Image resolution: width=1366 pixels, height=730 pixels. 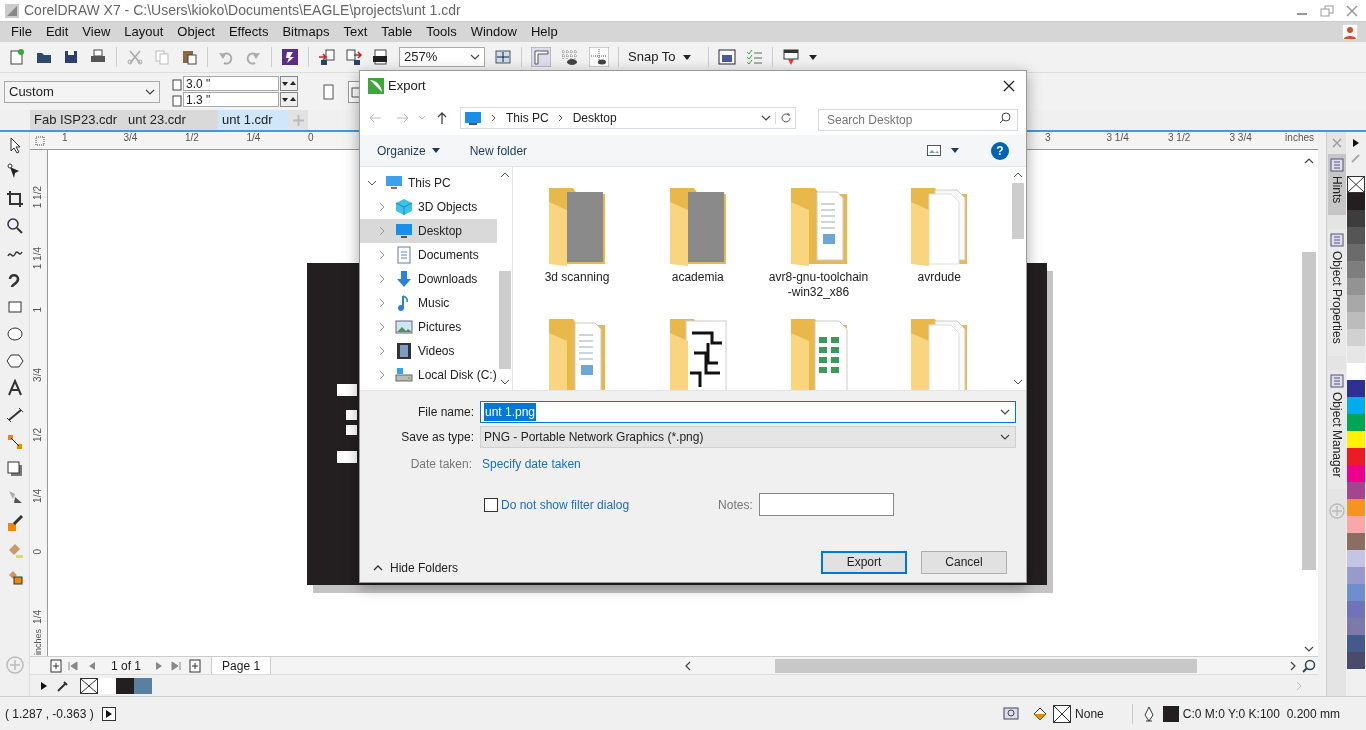 What do you see at coordinates (428, 231) in the screenshot?
I see `navigation-item: Desktop` at bounding box center [428, 231].